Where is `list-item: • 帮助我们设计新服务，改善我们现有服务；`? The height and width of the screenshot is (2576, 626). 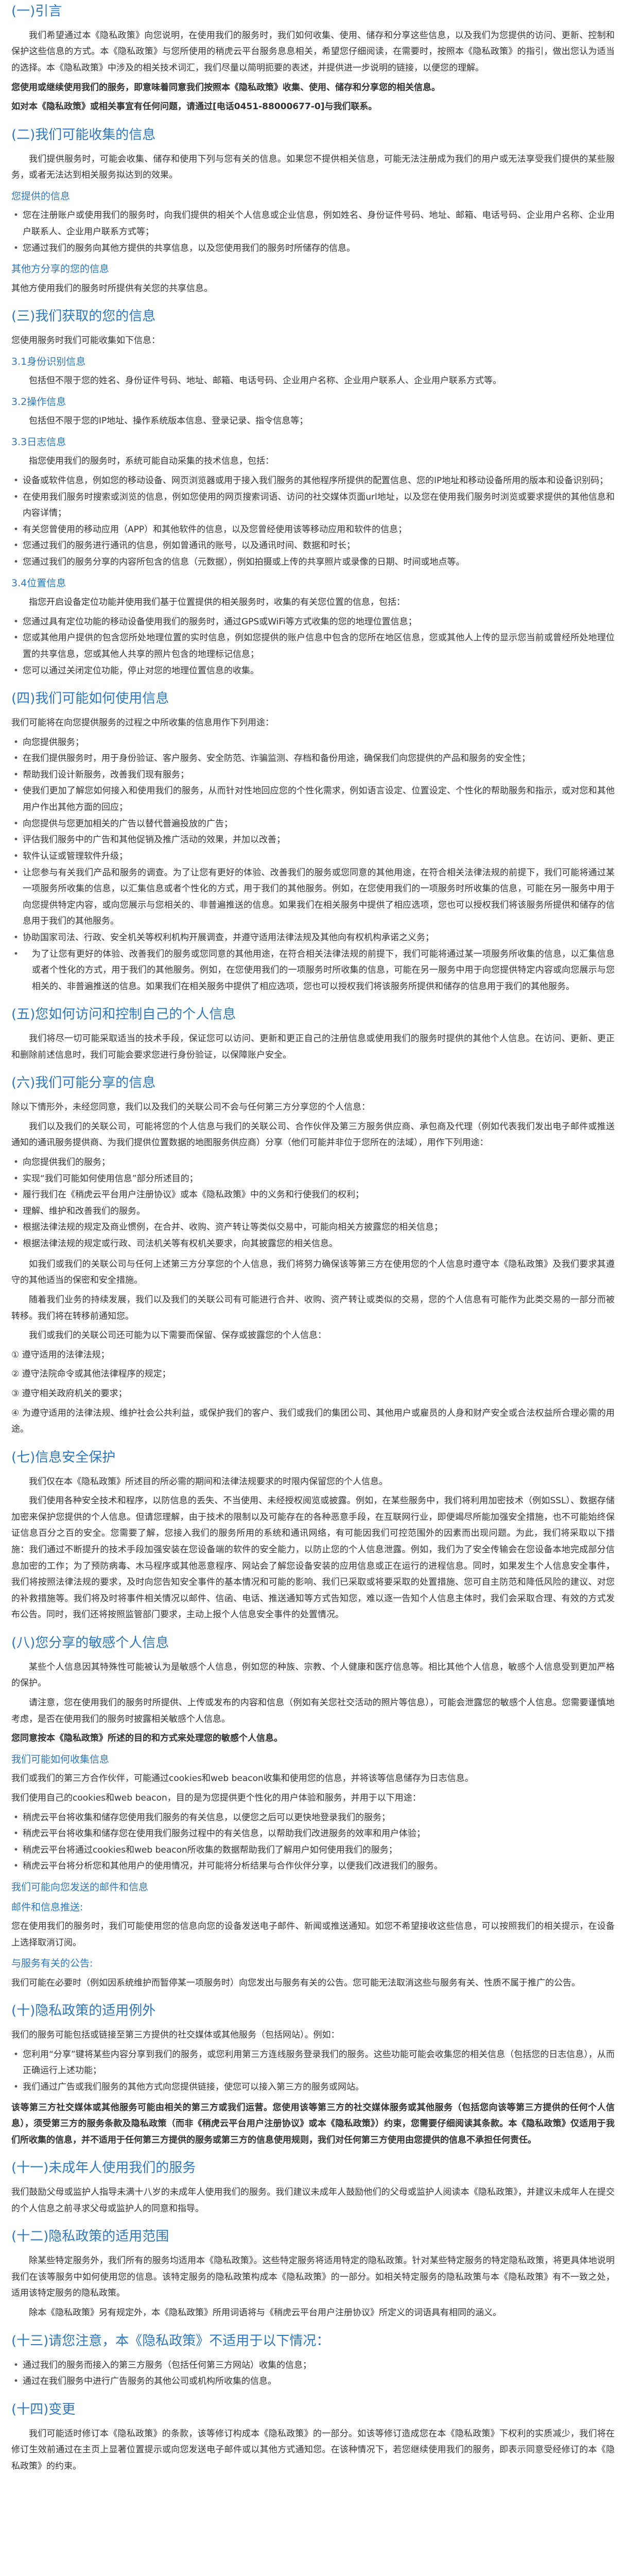 list-item: • 帮助我们设计新服务，改善我们现有服务； is located at coordinates (313, 775).